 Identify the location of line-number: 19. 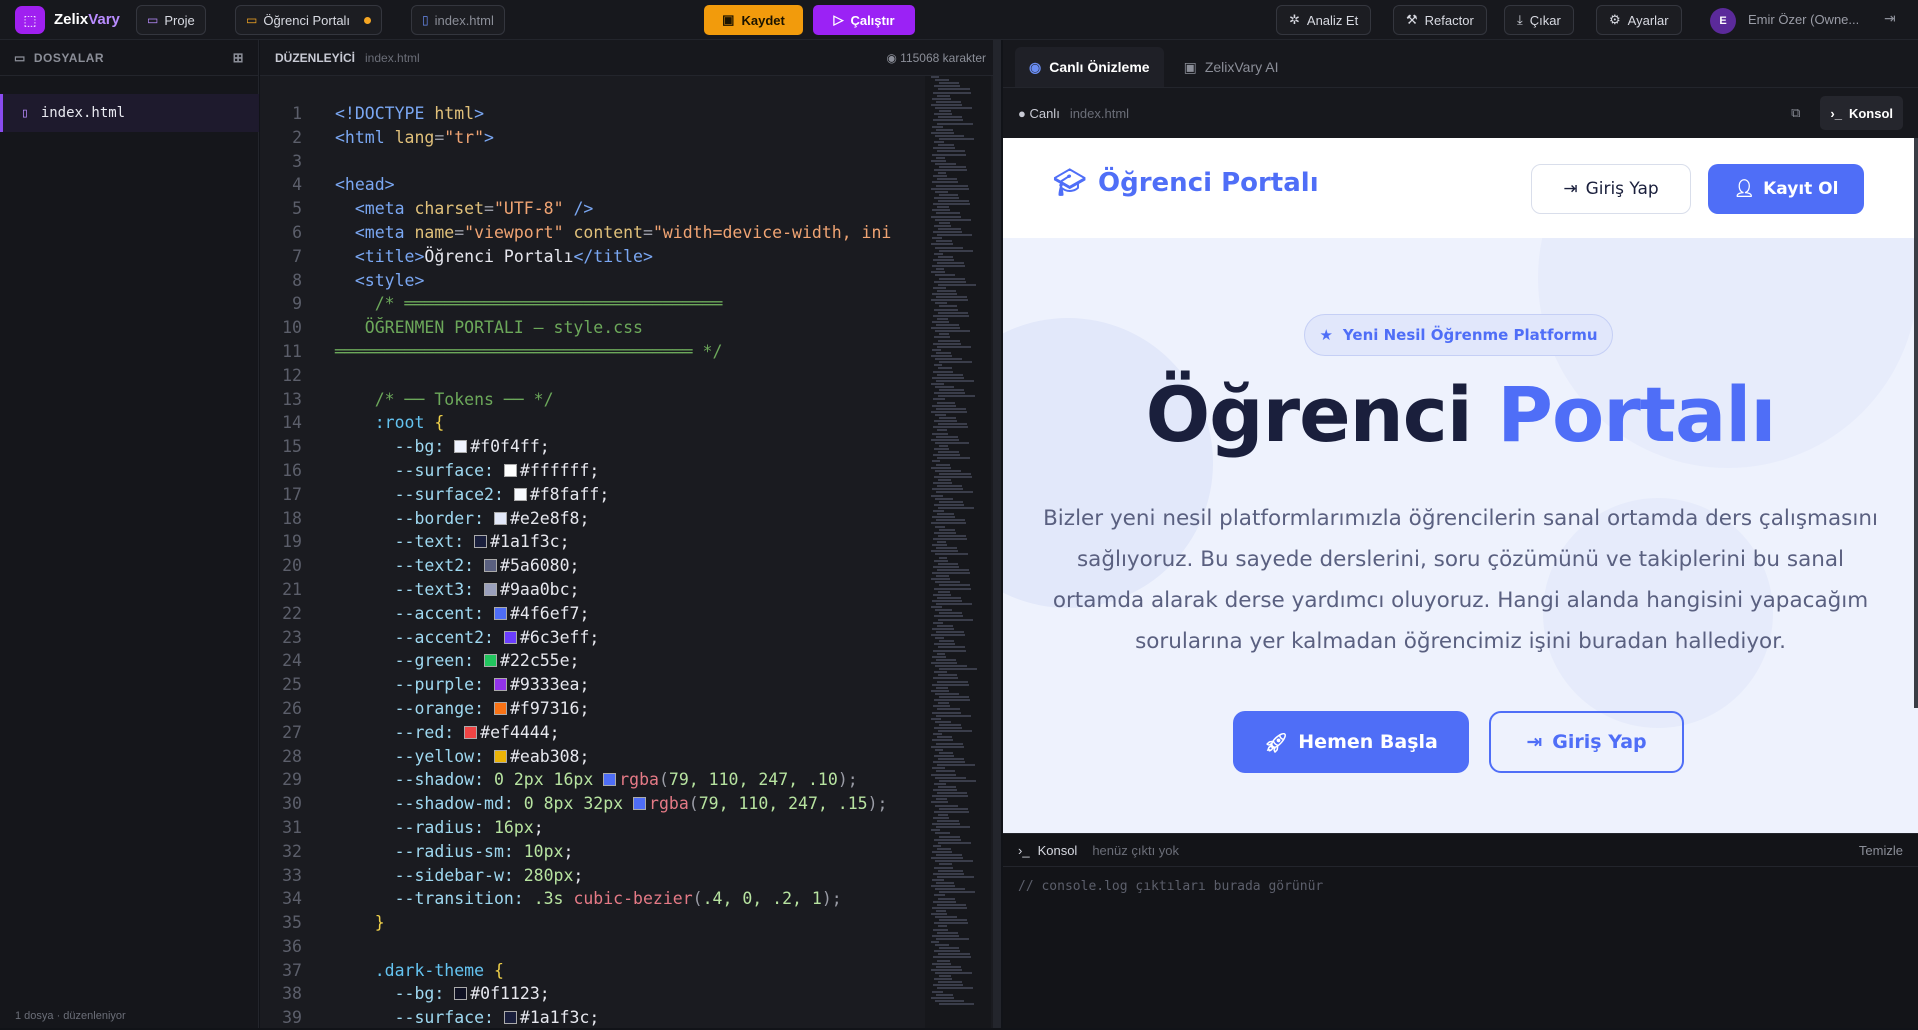
(292, 542).